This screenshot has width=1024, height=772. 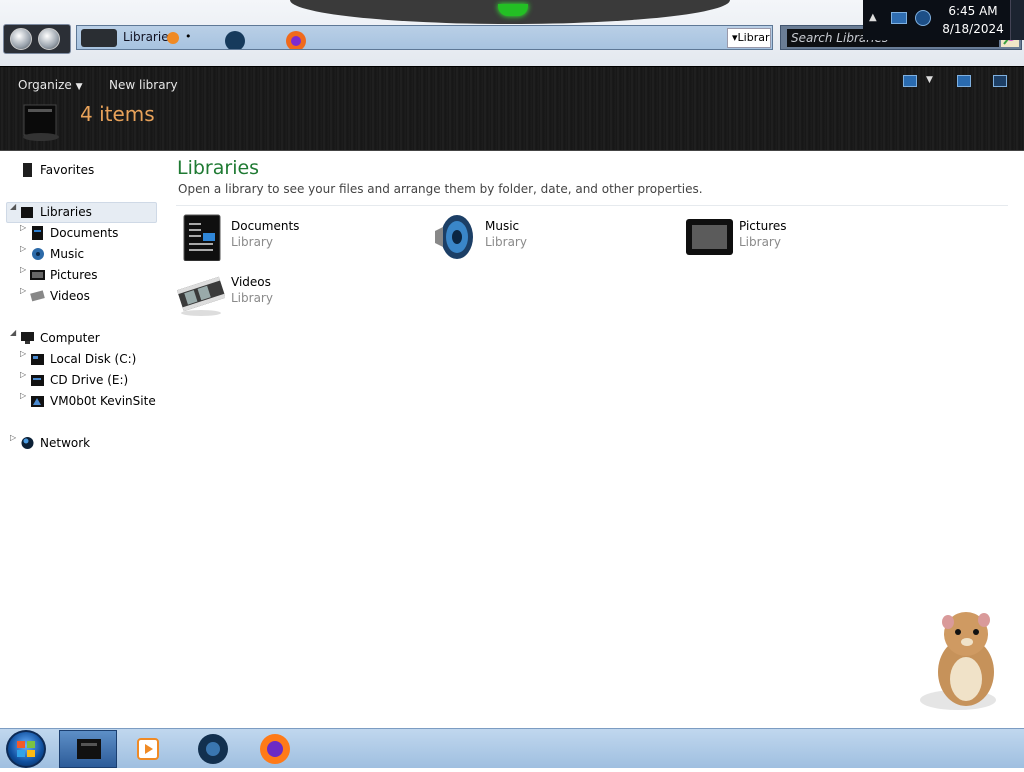 I want to click on tray-volume-icon, so click(x=923, y=18).